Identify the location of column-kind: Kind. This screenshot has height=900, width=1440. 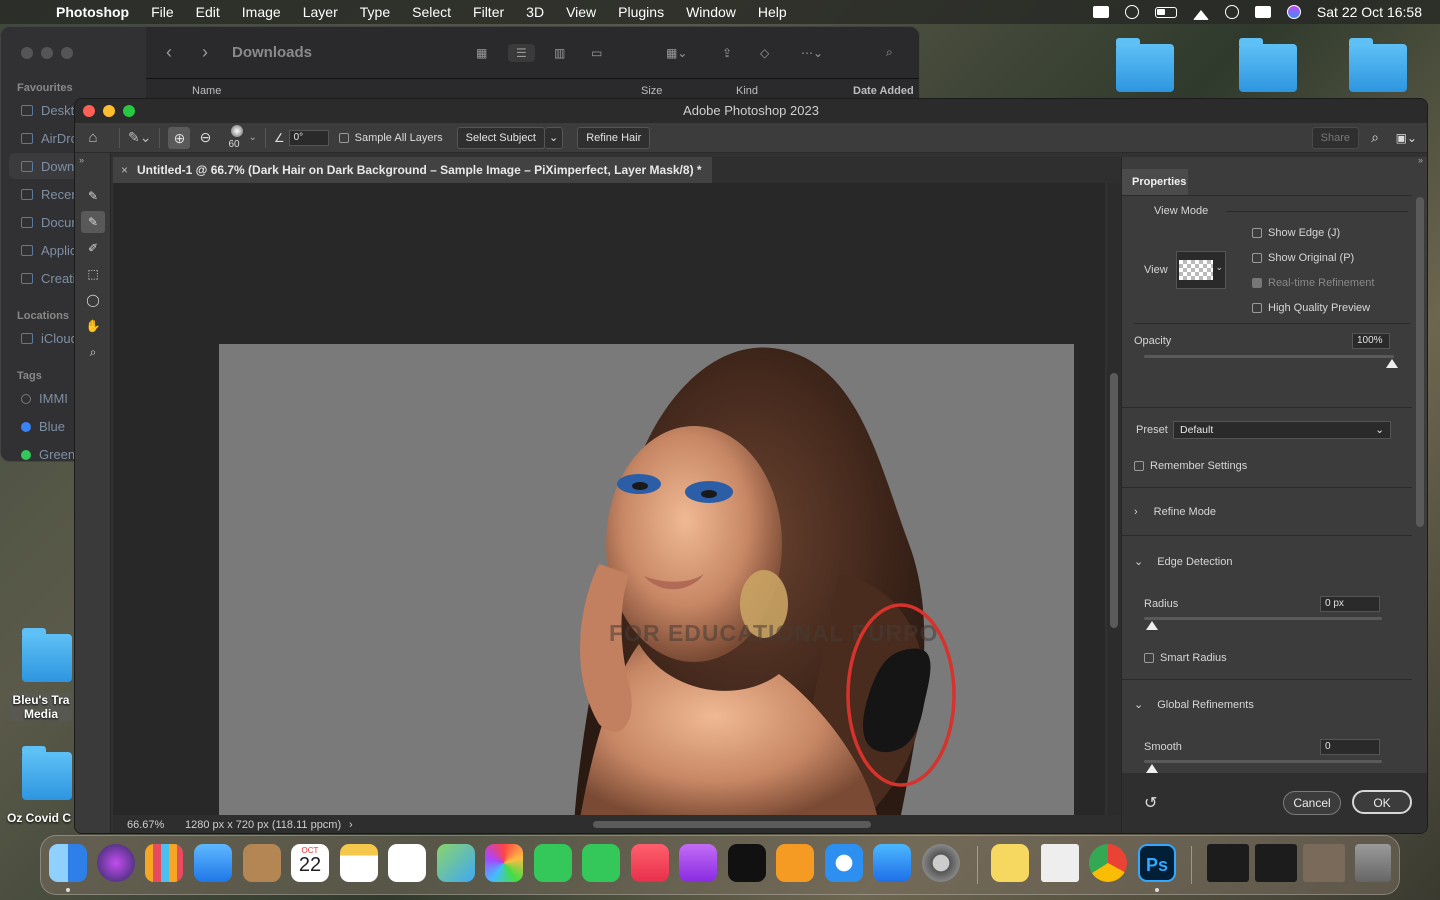
(747, 91).